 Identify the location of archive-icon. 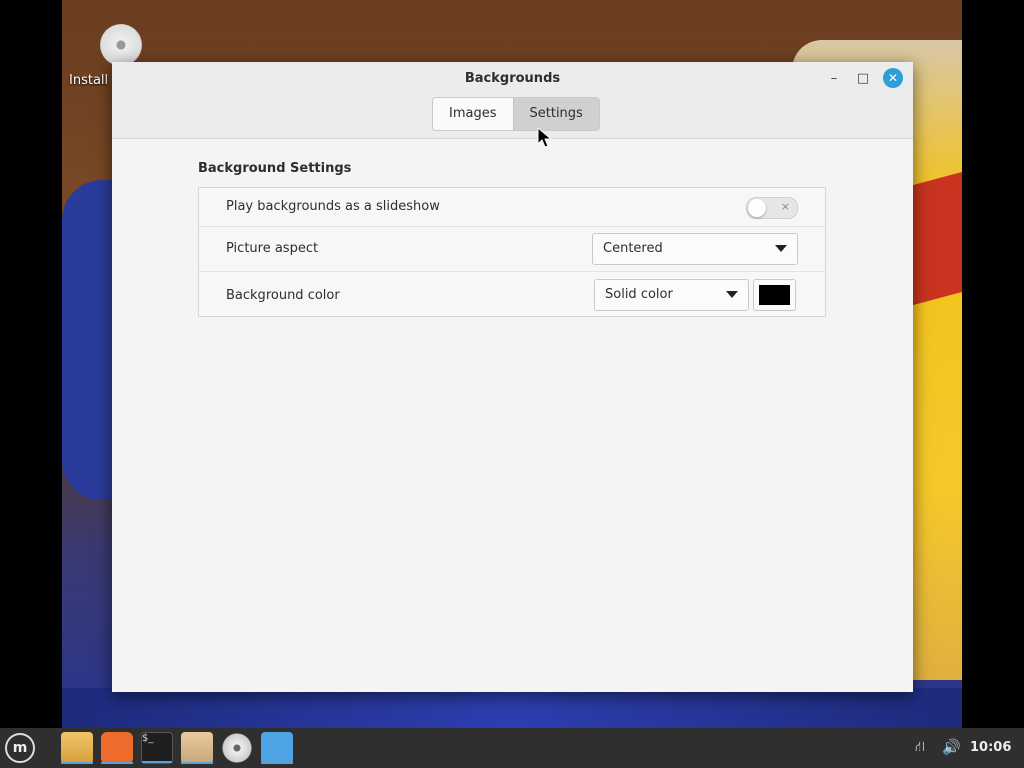
(197, 748).